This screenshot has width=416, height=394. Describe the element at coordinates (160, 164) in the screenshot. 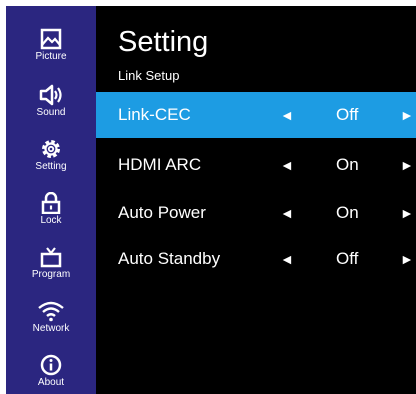

I see `setting-label: HDMI ARC` at that location.